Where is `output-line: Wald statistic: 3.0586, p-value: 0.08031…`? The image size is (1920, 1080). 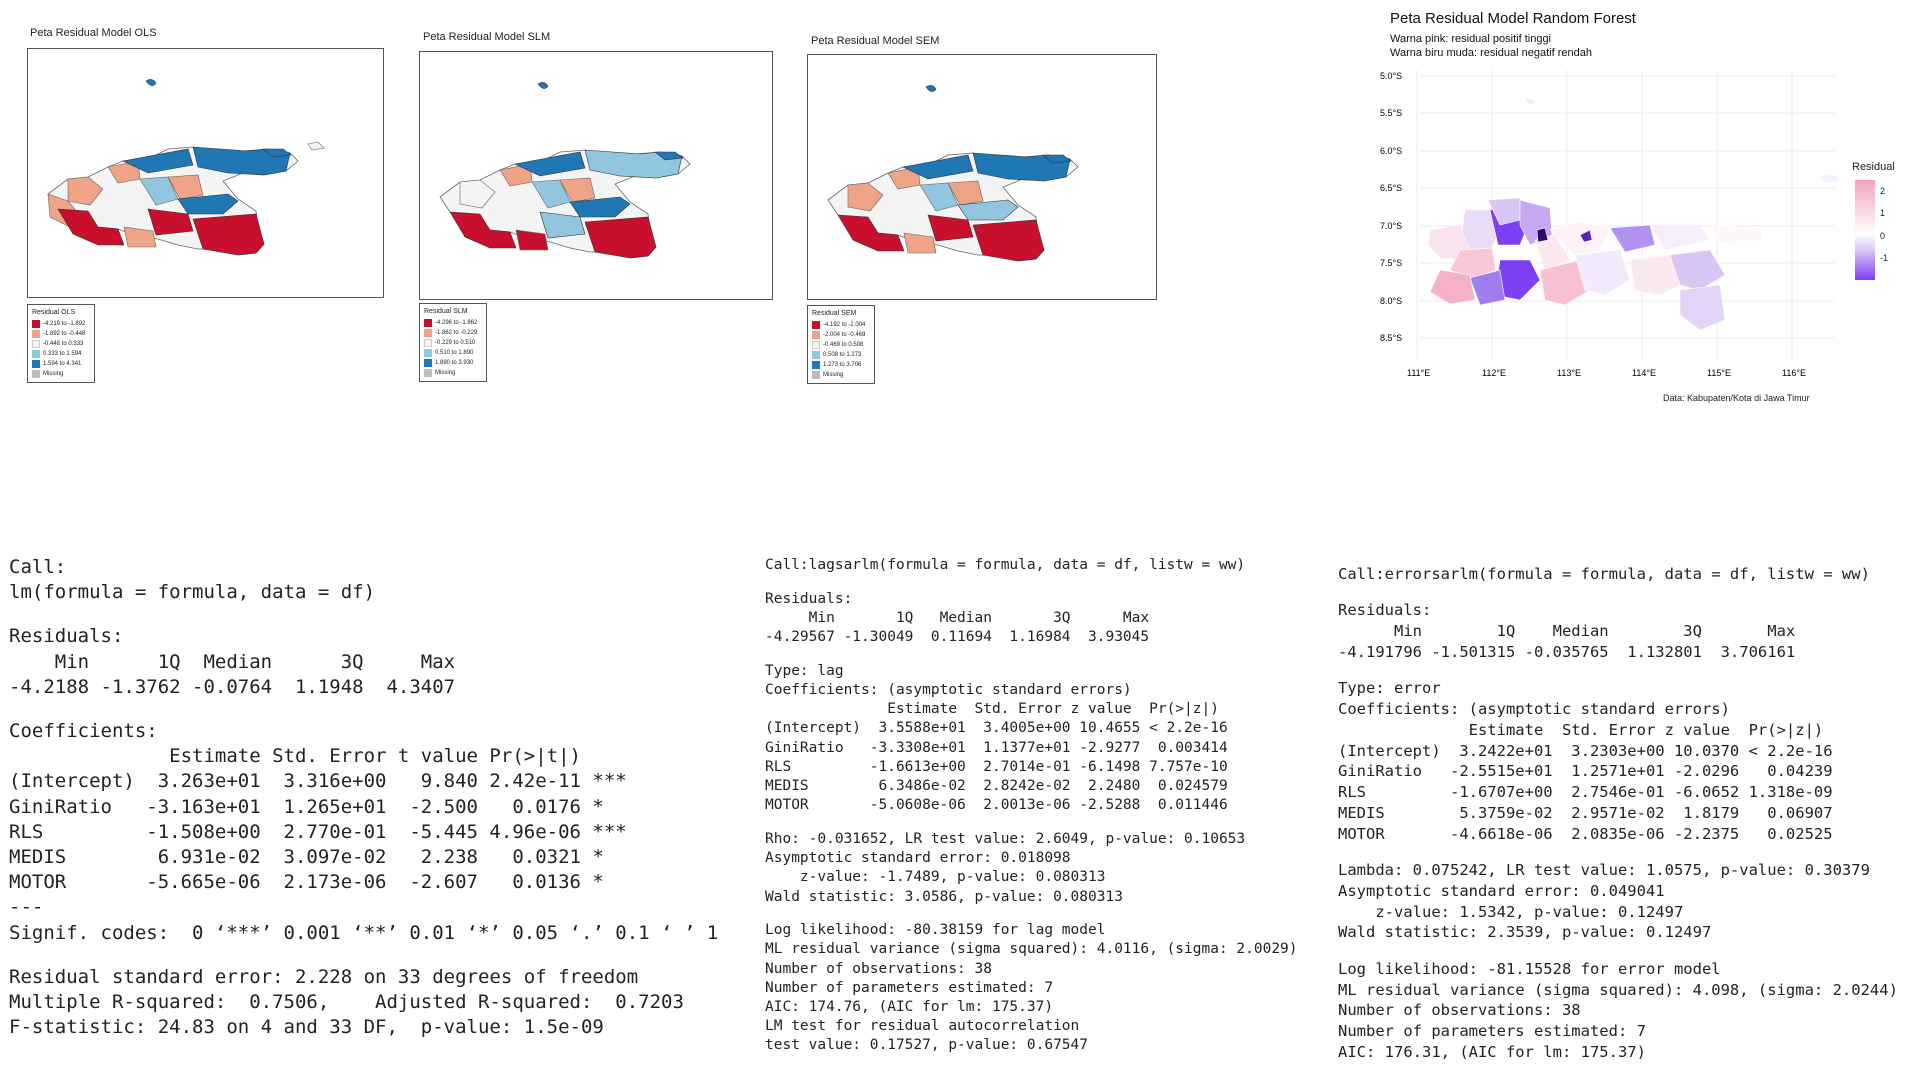 output-line: Wald statistic: 3.0586, p-value: 0.08031… is located at coordinates (944, 896).